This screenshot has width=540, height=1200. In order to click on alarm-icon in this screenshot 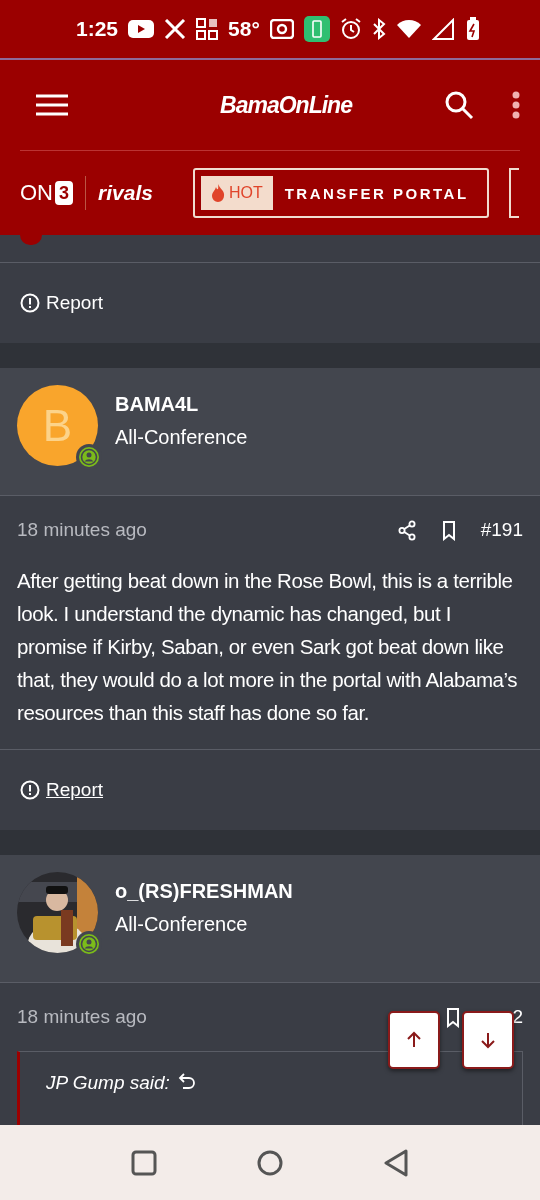, I will do `click(350, 29)`.